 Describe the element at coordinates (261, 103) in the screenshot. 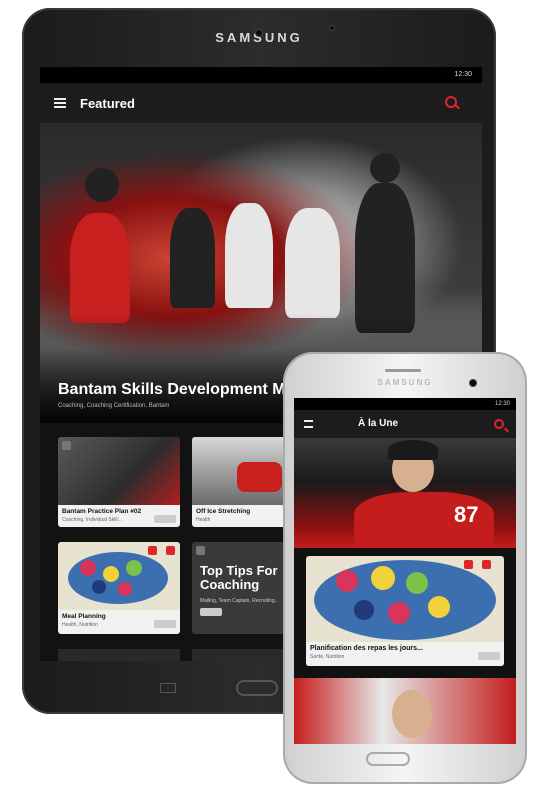

I see `tablet-app-bar: Featured` at that location.